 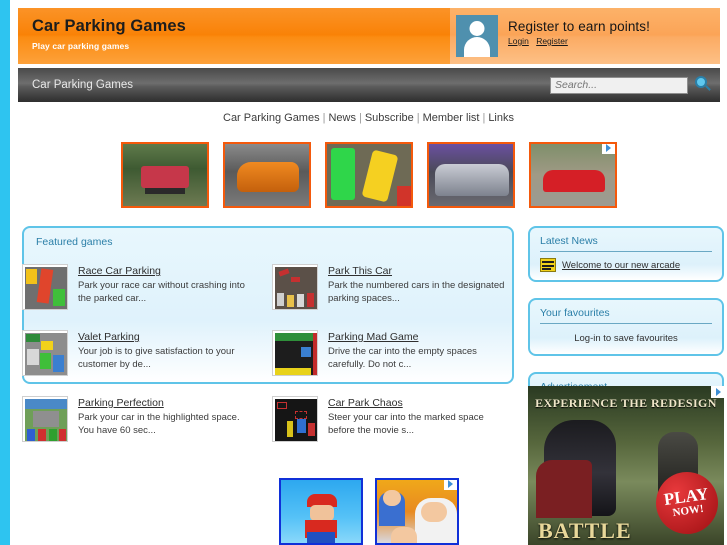 What do you see at coordinates (552, 41) in the screenshot?
I see `register-link: Register` at bounding box center [552, 41].